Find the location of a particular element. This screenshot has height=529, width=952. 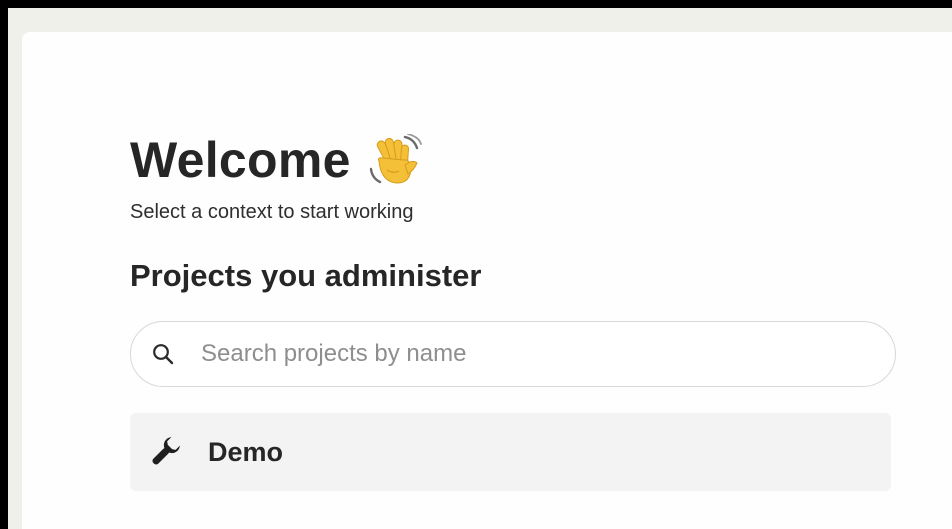

project-search-box is located at coordinates (513, 354).